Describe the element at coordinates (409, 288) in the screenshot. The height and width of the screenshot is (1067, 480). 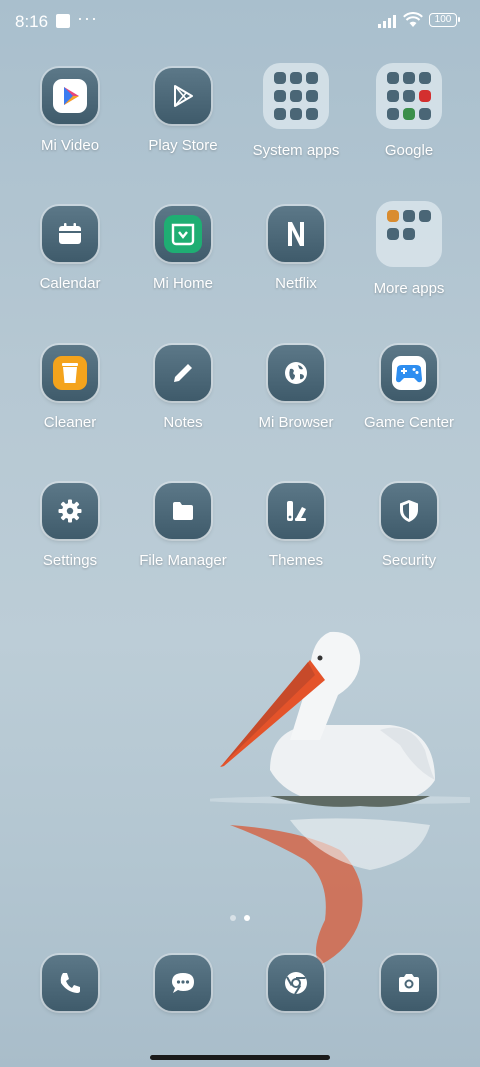
I see `app-label: More apps` at that location.